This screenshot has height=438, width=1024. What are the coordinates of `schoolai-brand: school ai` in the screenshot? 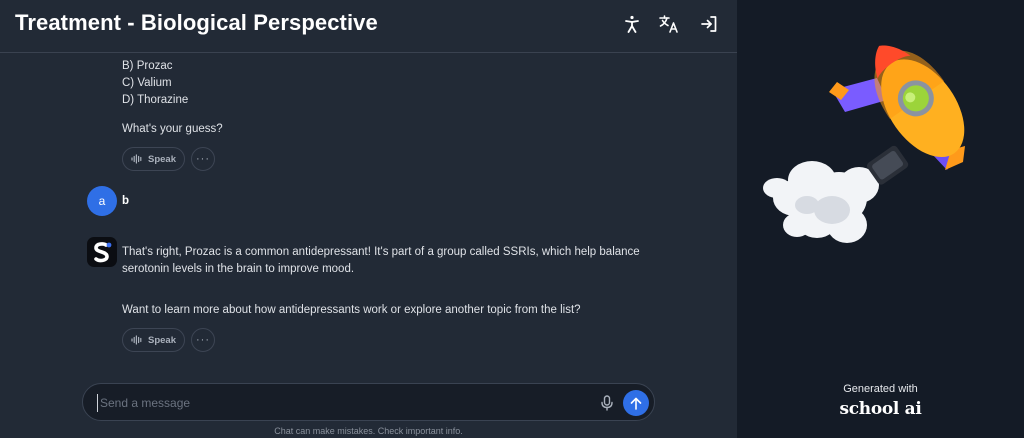 It's located at (880, 409).